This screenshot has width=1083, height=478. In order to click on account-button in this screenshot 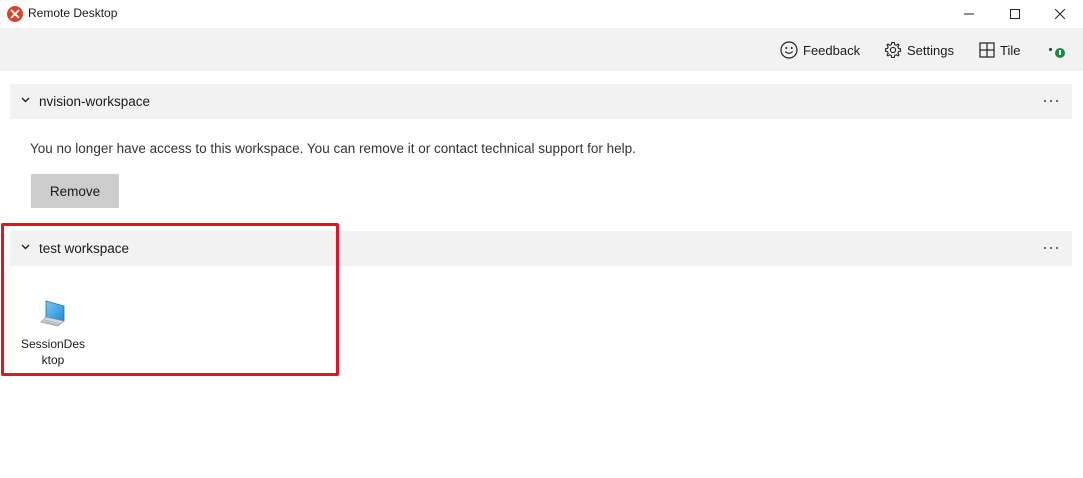, I will do `click(1058, 52)`.